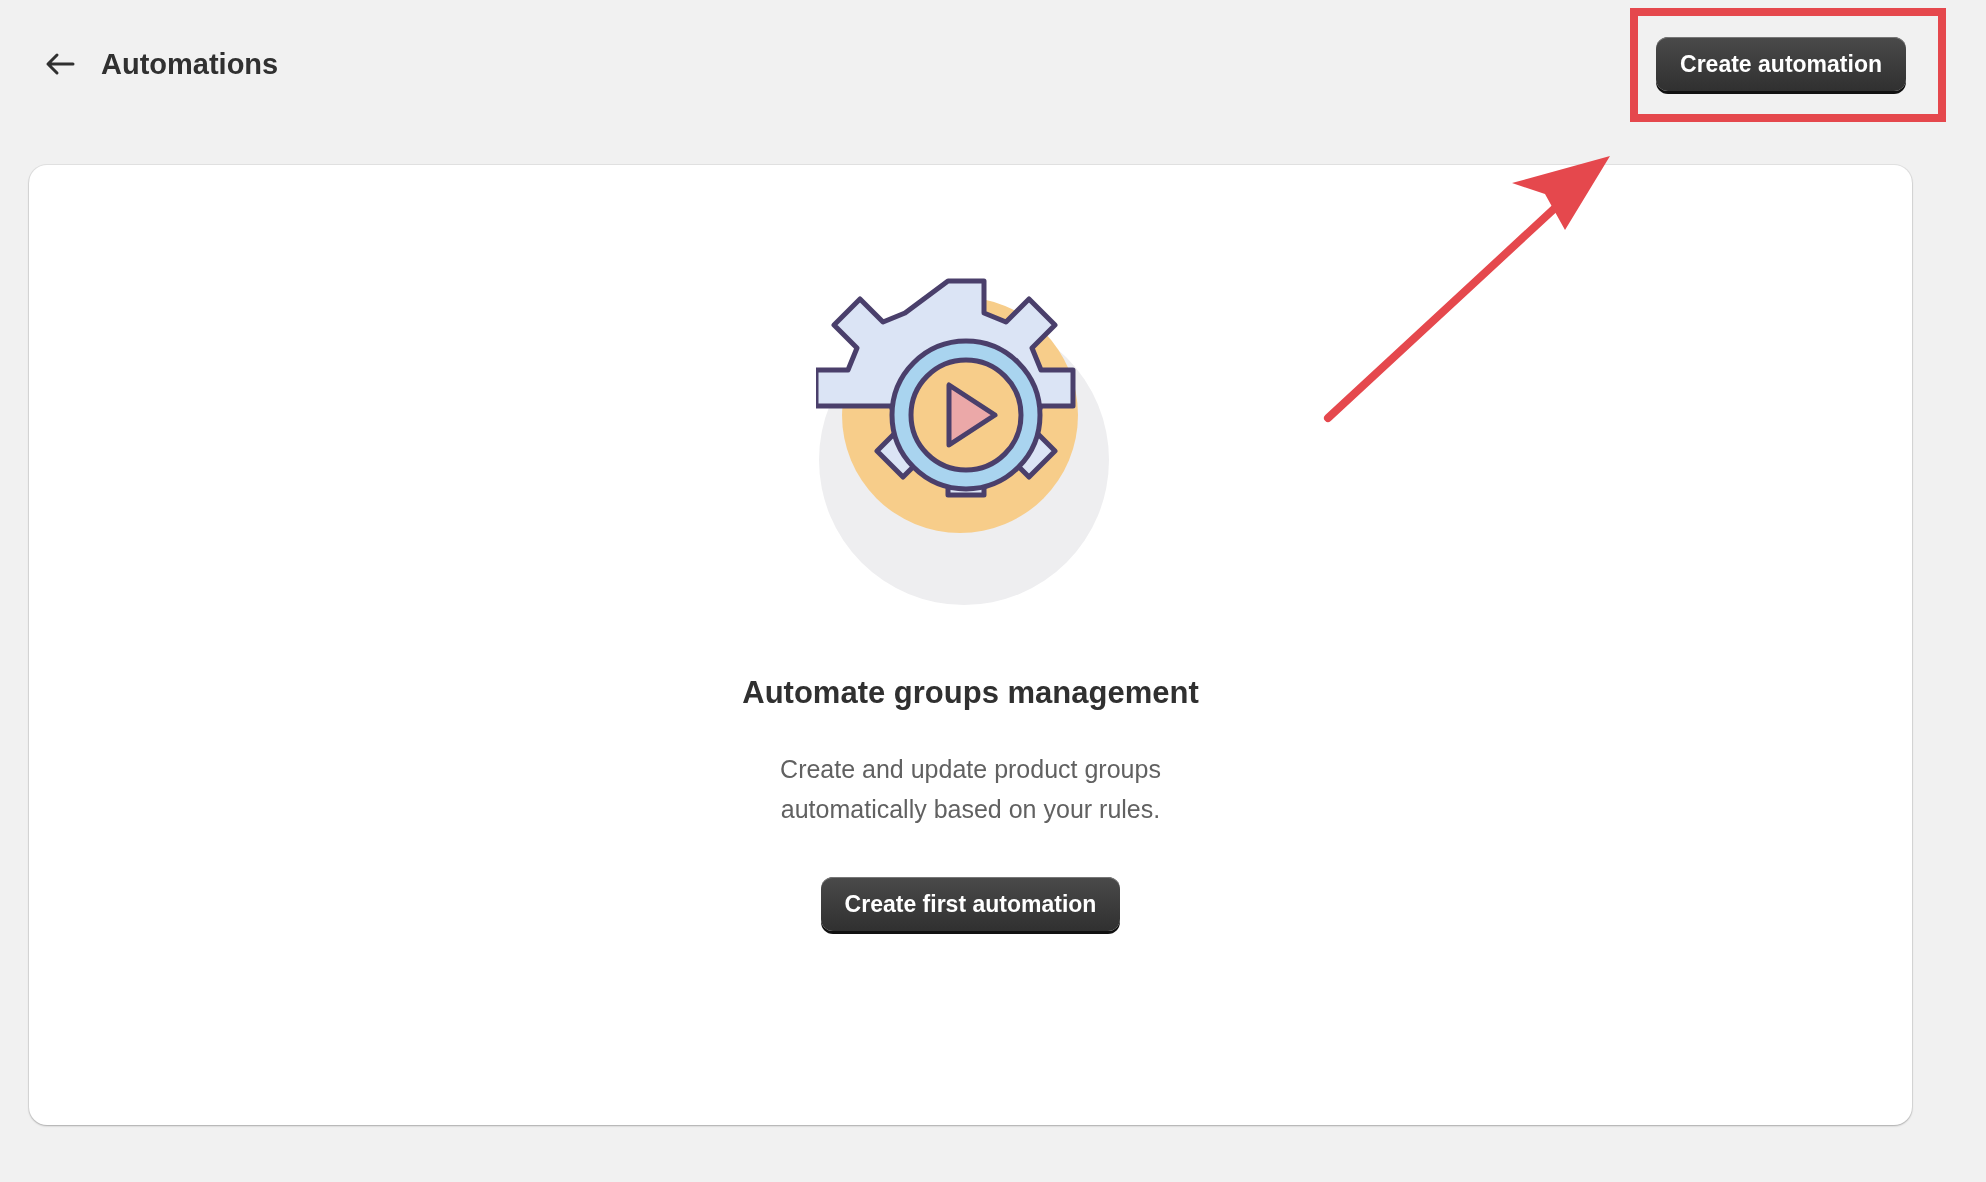 The height and width of the screenshot is (1182, 1986). Describe the element at coordinates (1781, 64) in the screenshot. I see `create-automation-button: Create automation` at that location.